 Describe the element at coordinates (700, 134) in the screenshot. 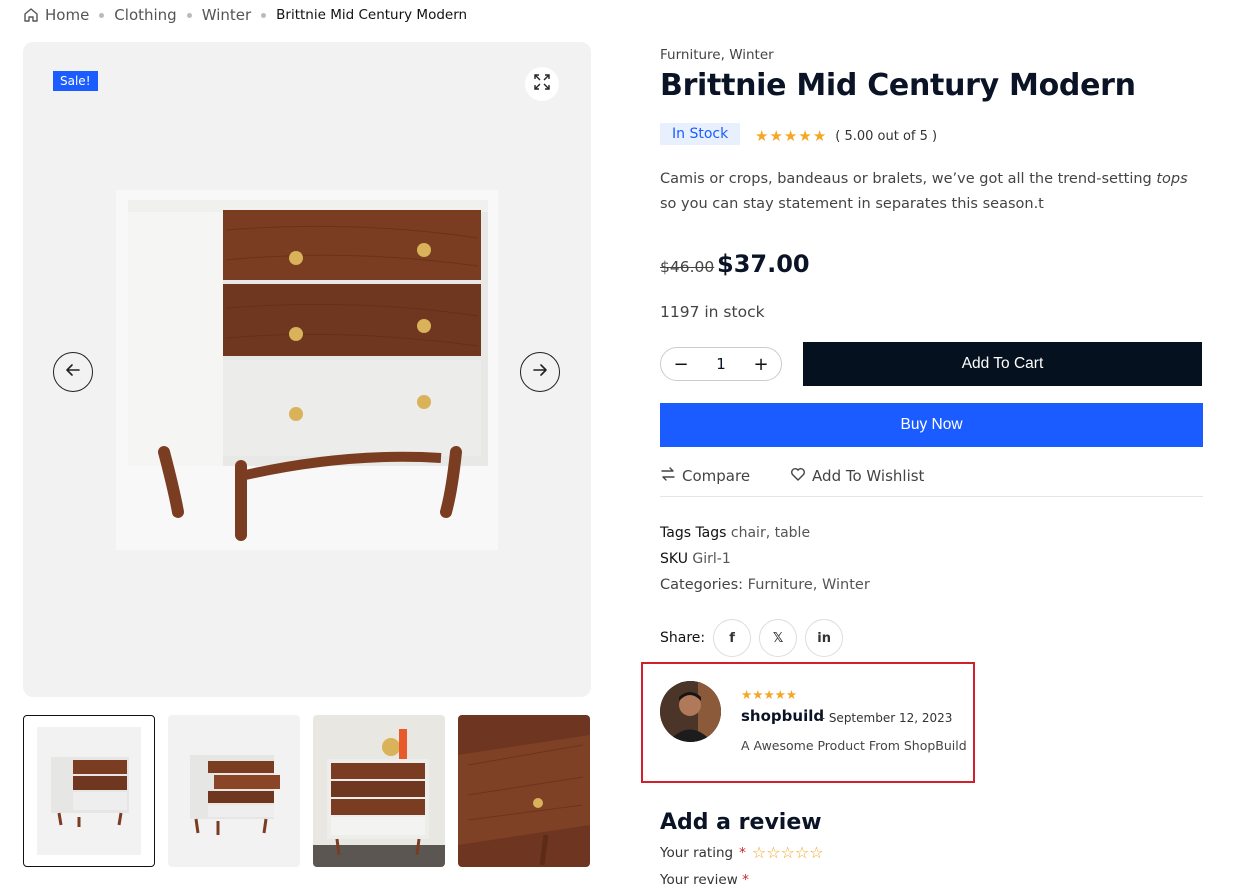

I see `stock-badge: In Stock` at that location.